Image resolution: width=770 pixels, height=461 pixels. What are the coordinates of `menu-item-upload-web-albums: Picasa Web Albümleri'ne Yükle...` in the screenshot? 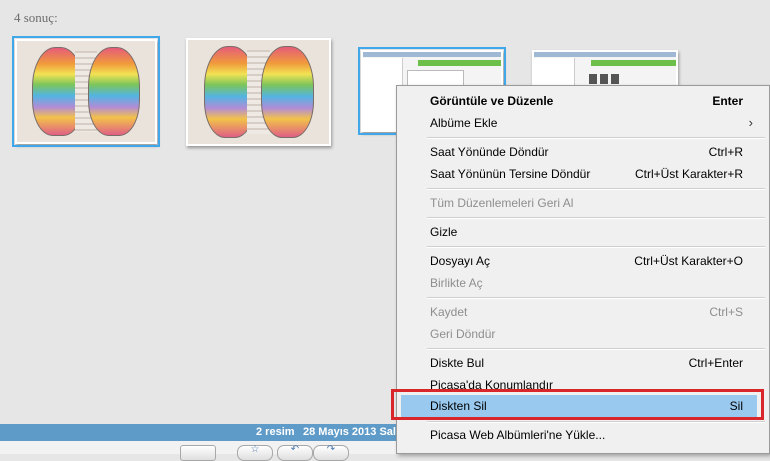 It's located at (583, 435).